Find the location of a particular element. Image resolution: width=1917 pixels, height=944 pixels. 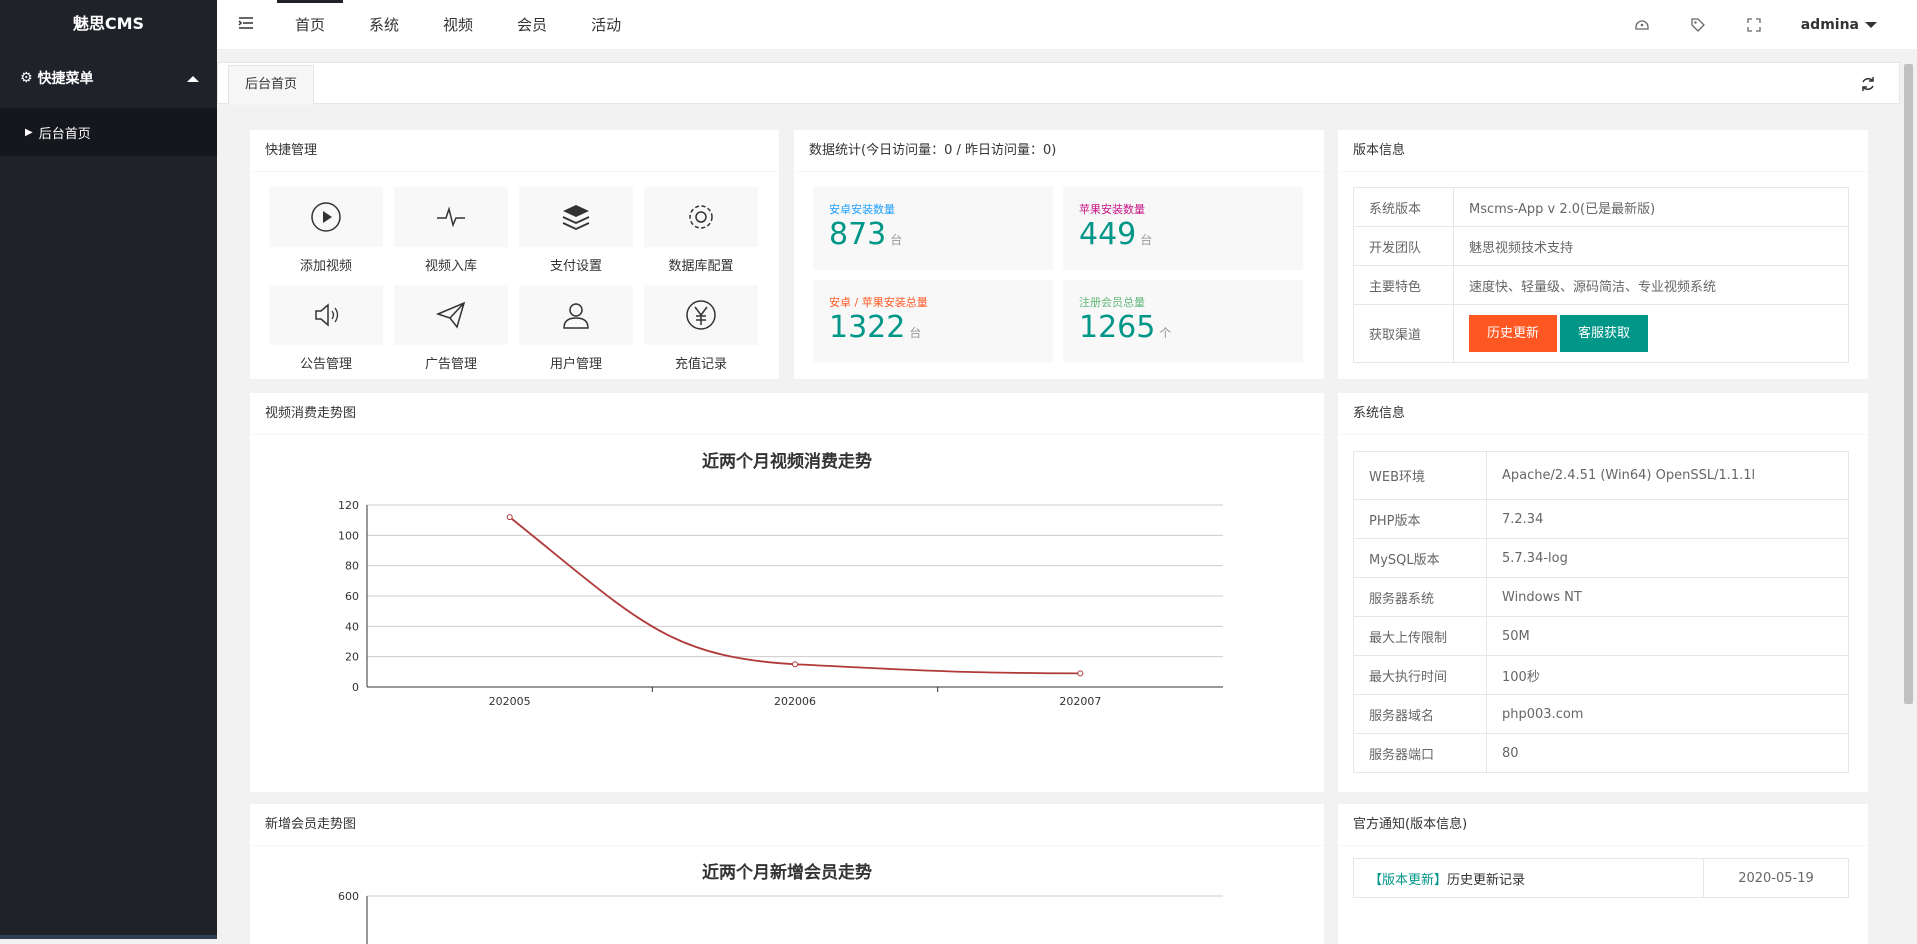

quick-recharge-records: 充值记录 is located at coordinates (701, 328).